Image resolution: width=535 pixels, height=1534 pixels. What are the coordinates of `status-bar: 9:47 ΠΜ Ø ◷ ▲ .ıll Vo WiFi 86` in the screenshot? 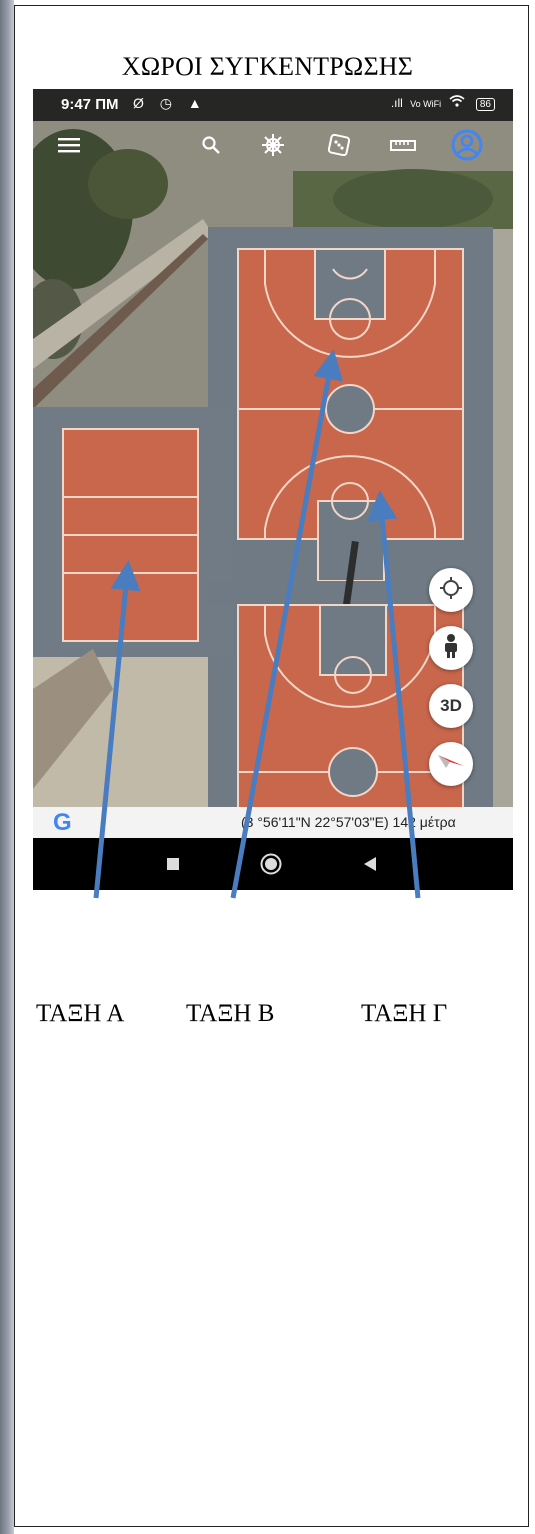 It's located at (273, 105).